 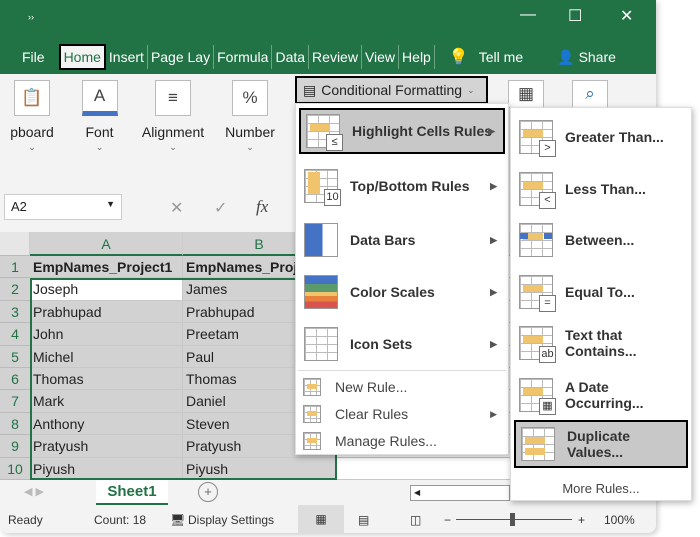 I want to click on add-sheet-button: +, so click(x=208, y=492).